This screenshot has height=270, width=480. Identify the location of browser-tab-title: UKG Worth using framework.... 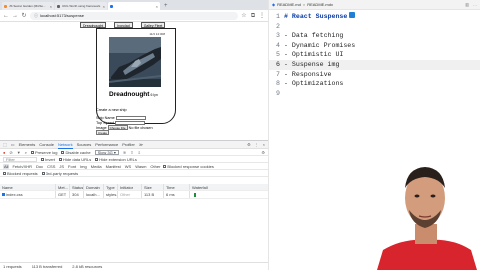
(81, 6).